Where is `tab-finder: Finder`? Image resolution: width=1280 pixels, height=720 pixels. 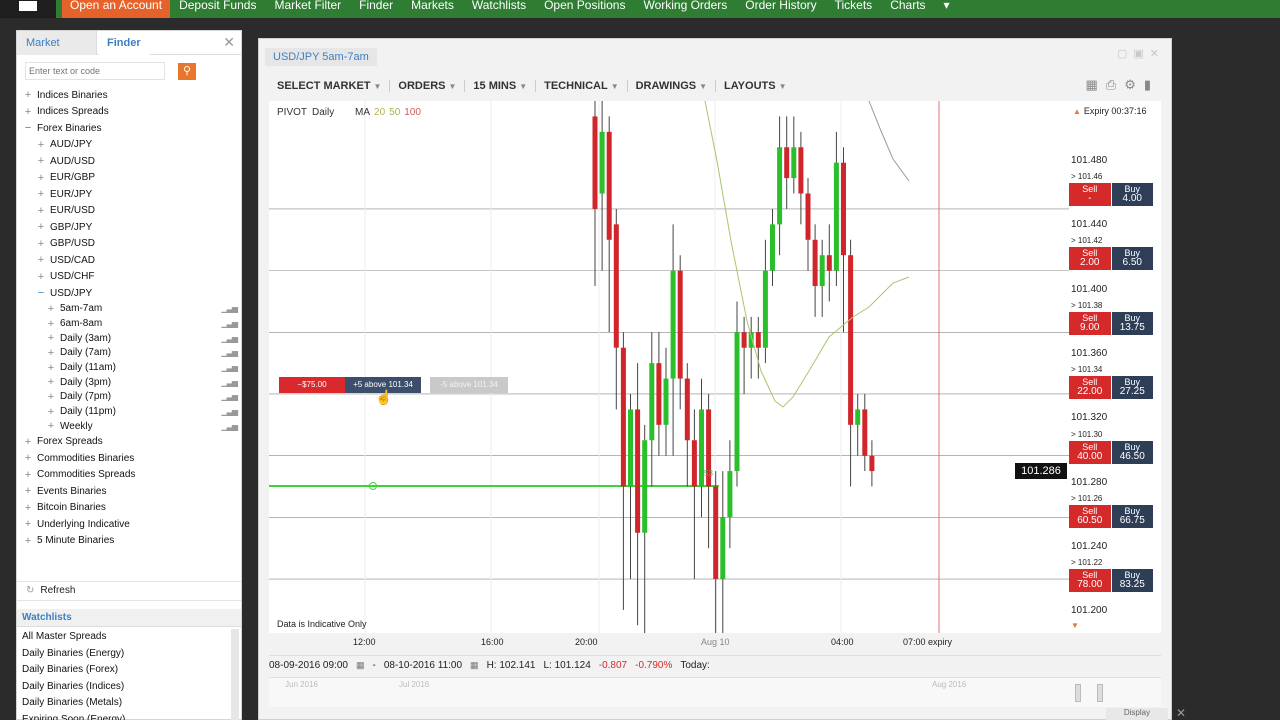 tab-finder: Finder is located at coordinates (124, 43).